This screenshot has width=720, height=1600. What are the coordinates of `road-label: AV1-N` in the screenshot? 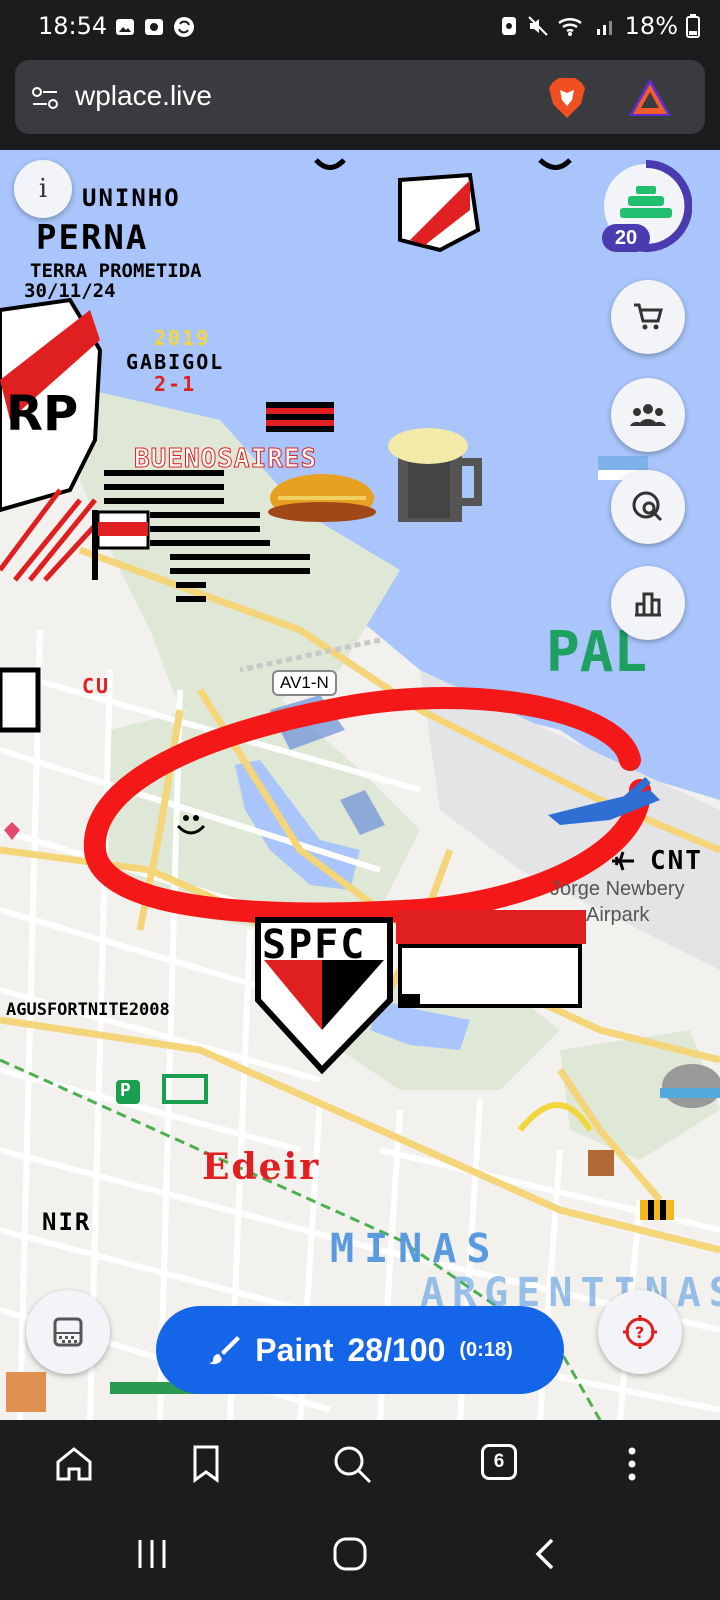 It's located at (304, 683).